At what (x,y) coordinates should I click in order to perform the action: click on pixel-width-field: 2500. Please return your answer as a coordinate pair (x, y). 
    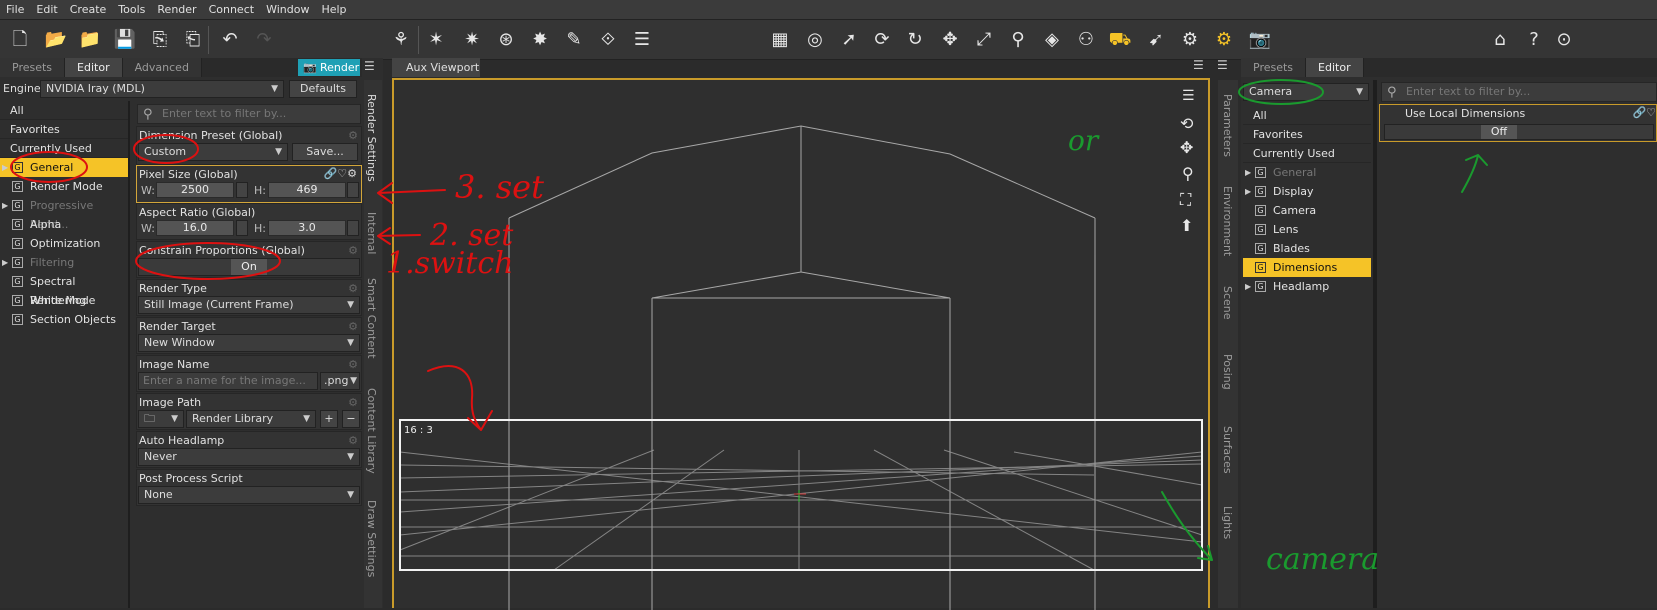
    Looking at the image, I should click on (195, 190).